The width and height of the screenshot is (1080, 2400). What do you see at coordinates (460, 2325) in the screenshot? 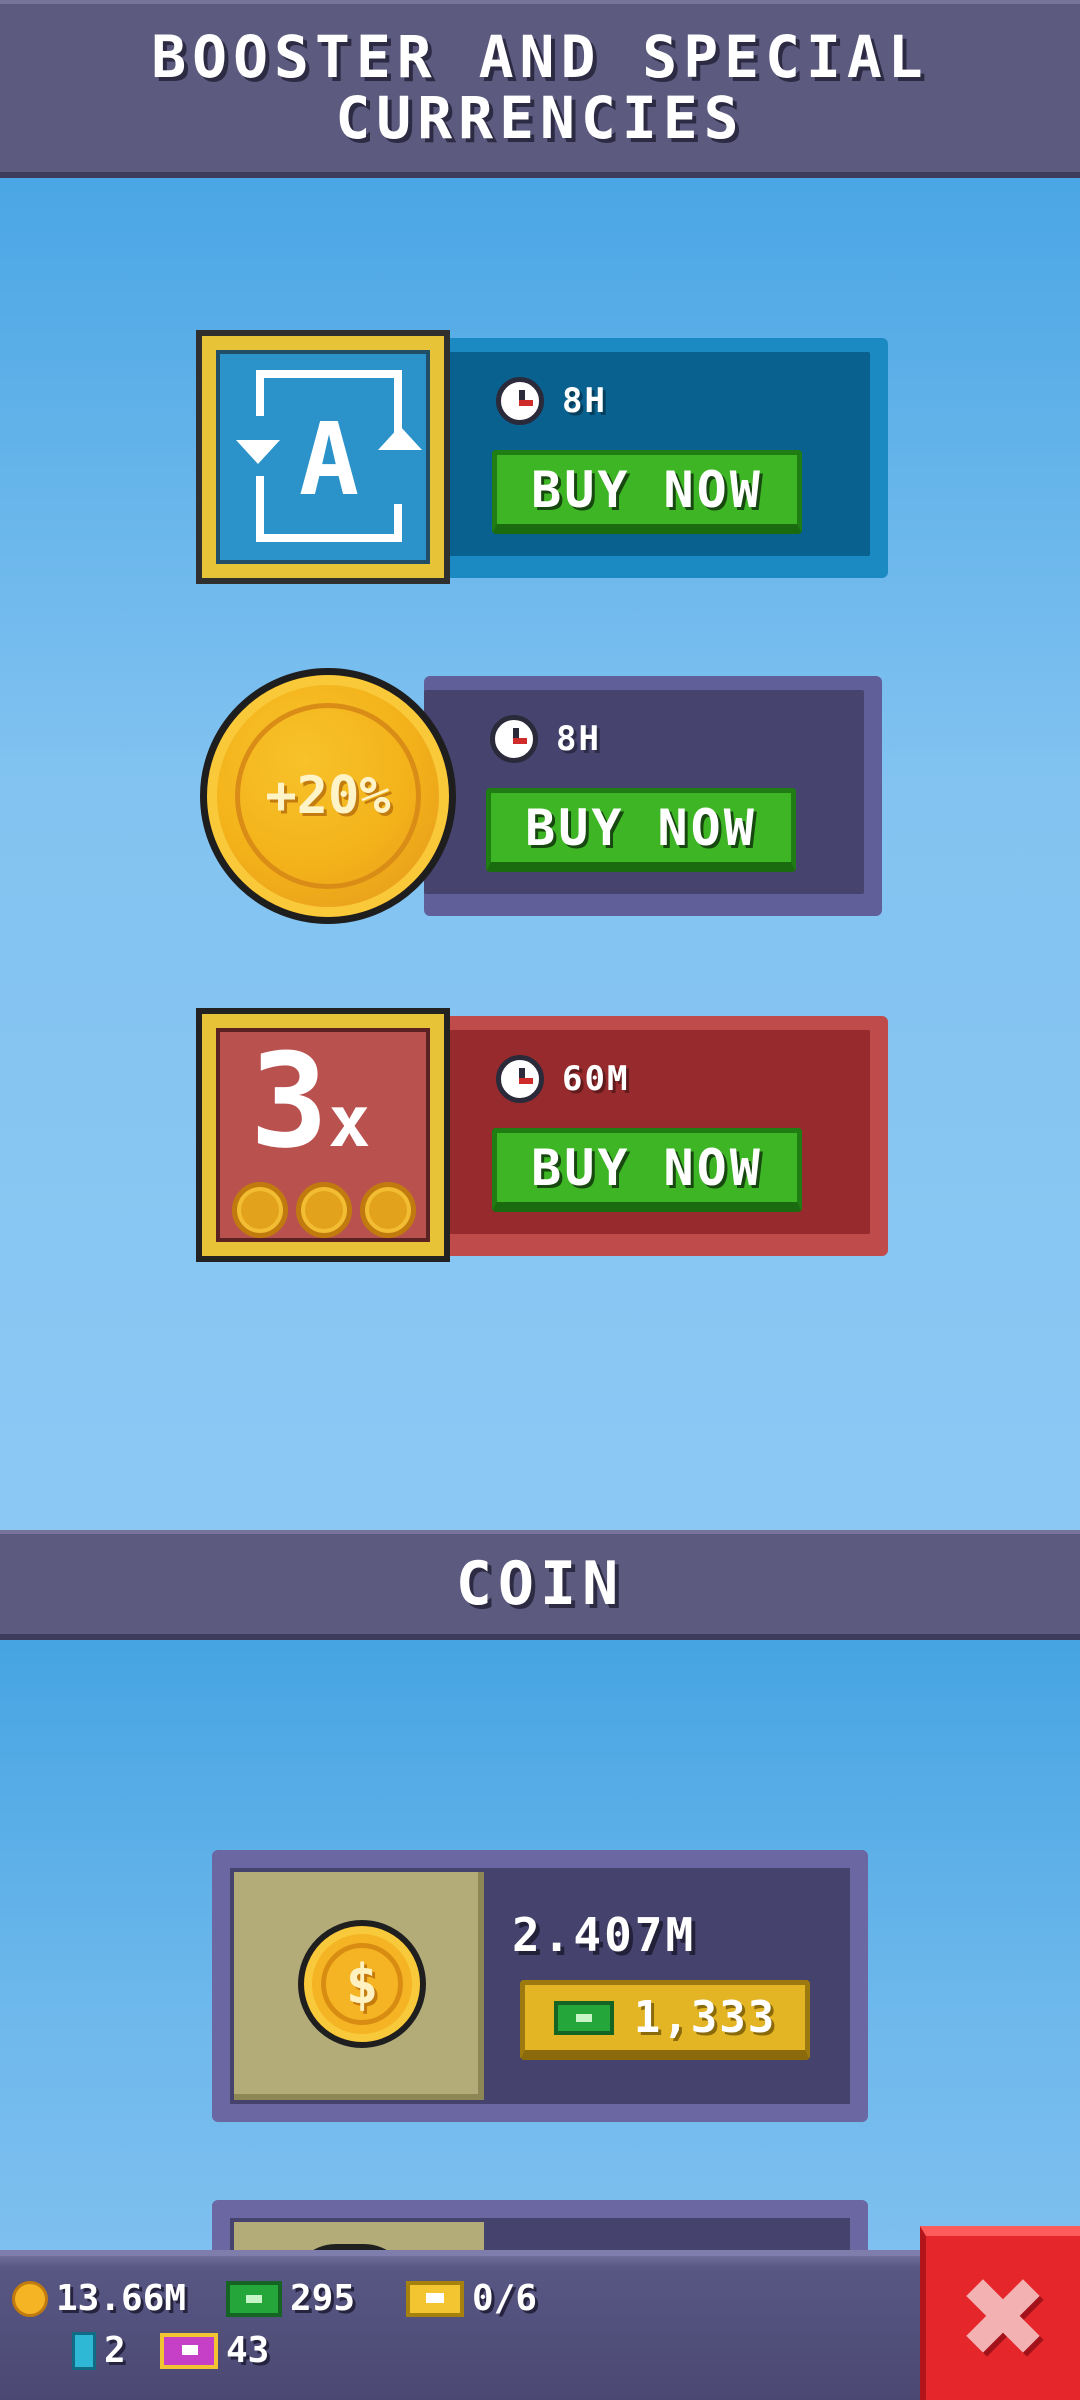
I see `currency-status-bar: 13.66M 295 0/6 2 43` at bounding box center [460, 2325].